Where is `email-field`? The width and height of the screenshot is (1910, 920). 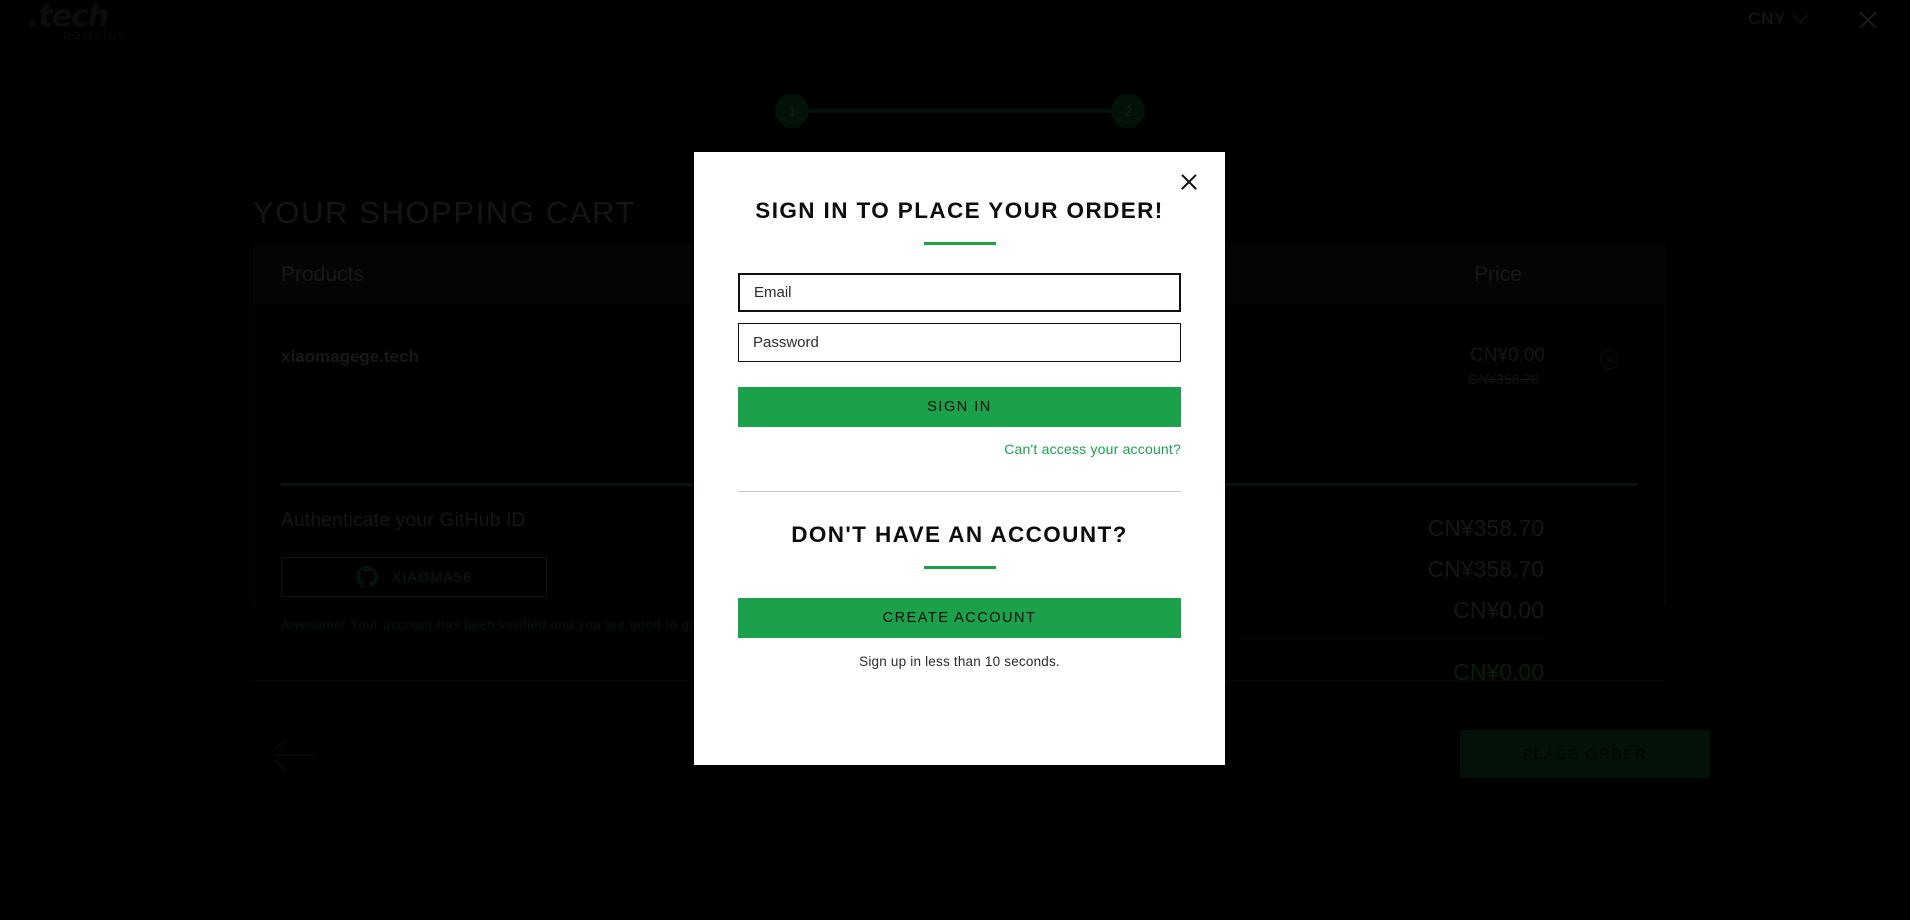 email-field is located at coordinates (959, 292).